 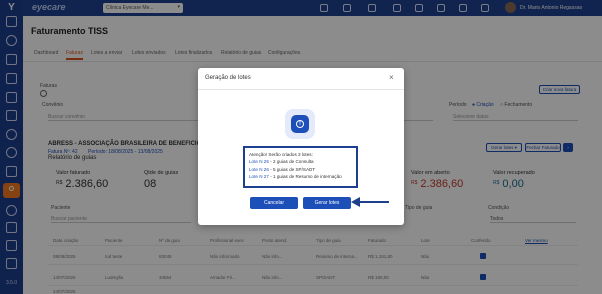 I want to click on info-icon-halo: !, so click(x=300, y=124).